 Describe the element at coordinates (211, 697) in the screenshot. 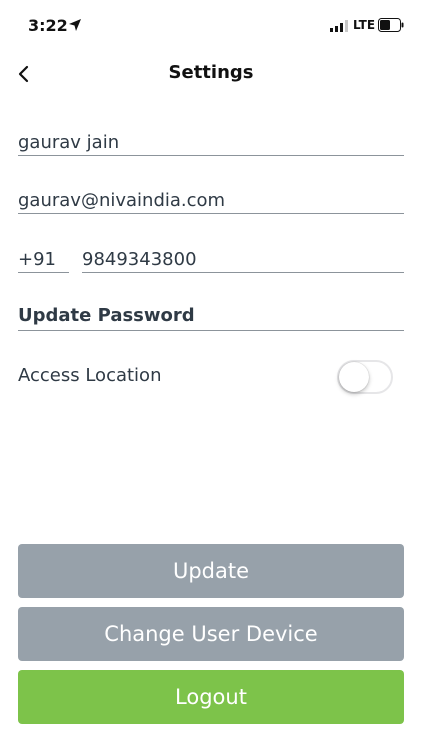

I see `logout-button: Logout` at that location.